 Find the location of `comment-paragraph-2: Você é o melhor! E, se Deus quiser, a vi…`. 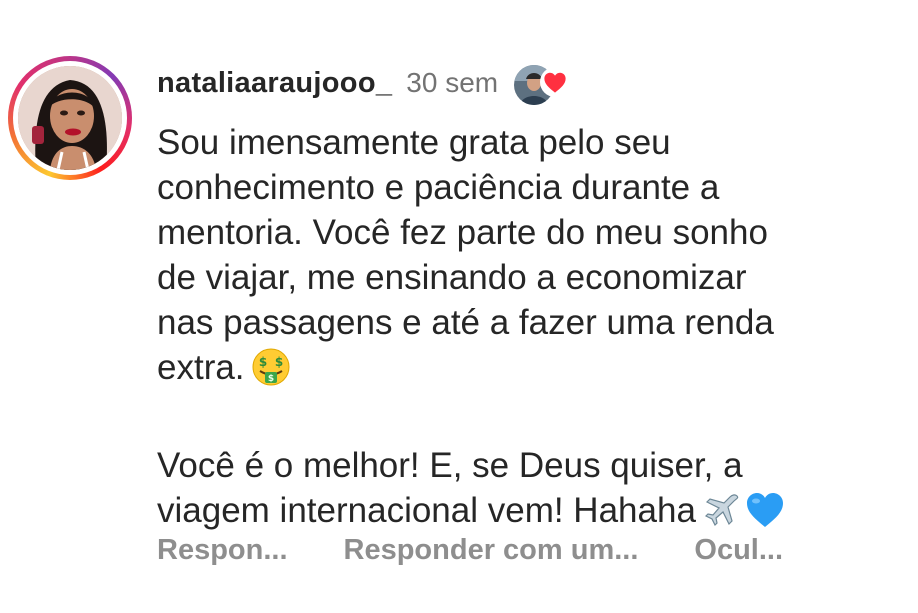

comment-paragraph-2: Você é o melhor! E, se Deus quiser, a vi… is located at coordinates (527, 492).